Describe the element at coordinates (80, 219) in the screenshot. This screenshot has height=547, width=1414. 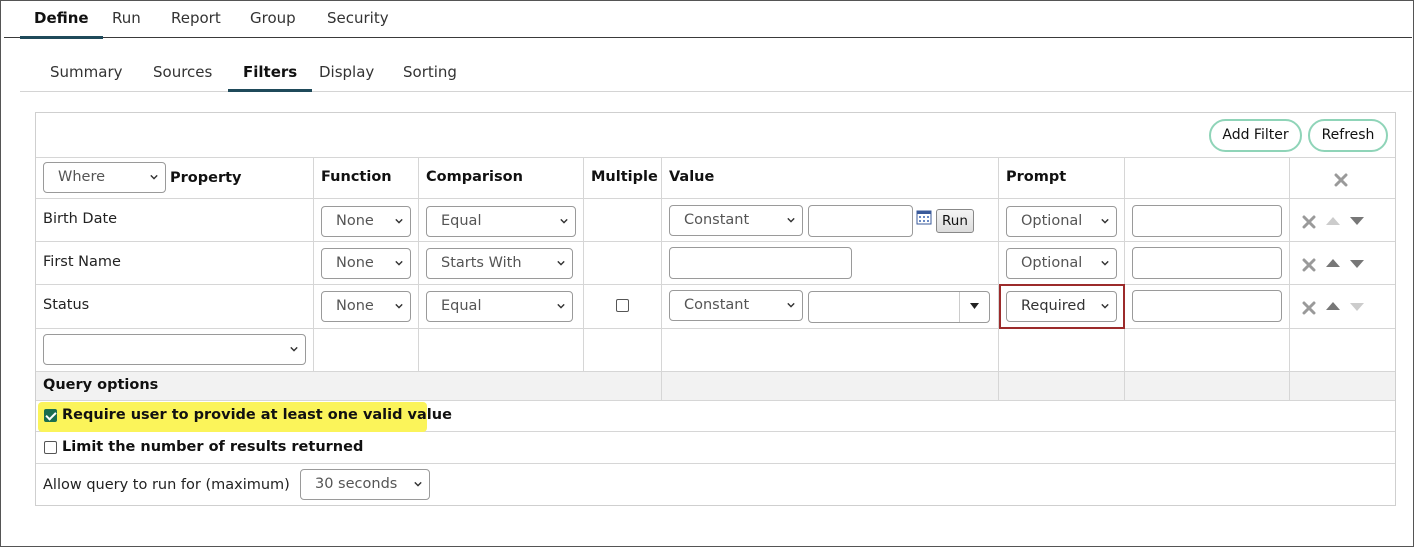
I see `row-property: Birth Date` at that location.